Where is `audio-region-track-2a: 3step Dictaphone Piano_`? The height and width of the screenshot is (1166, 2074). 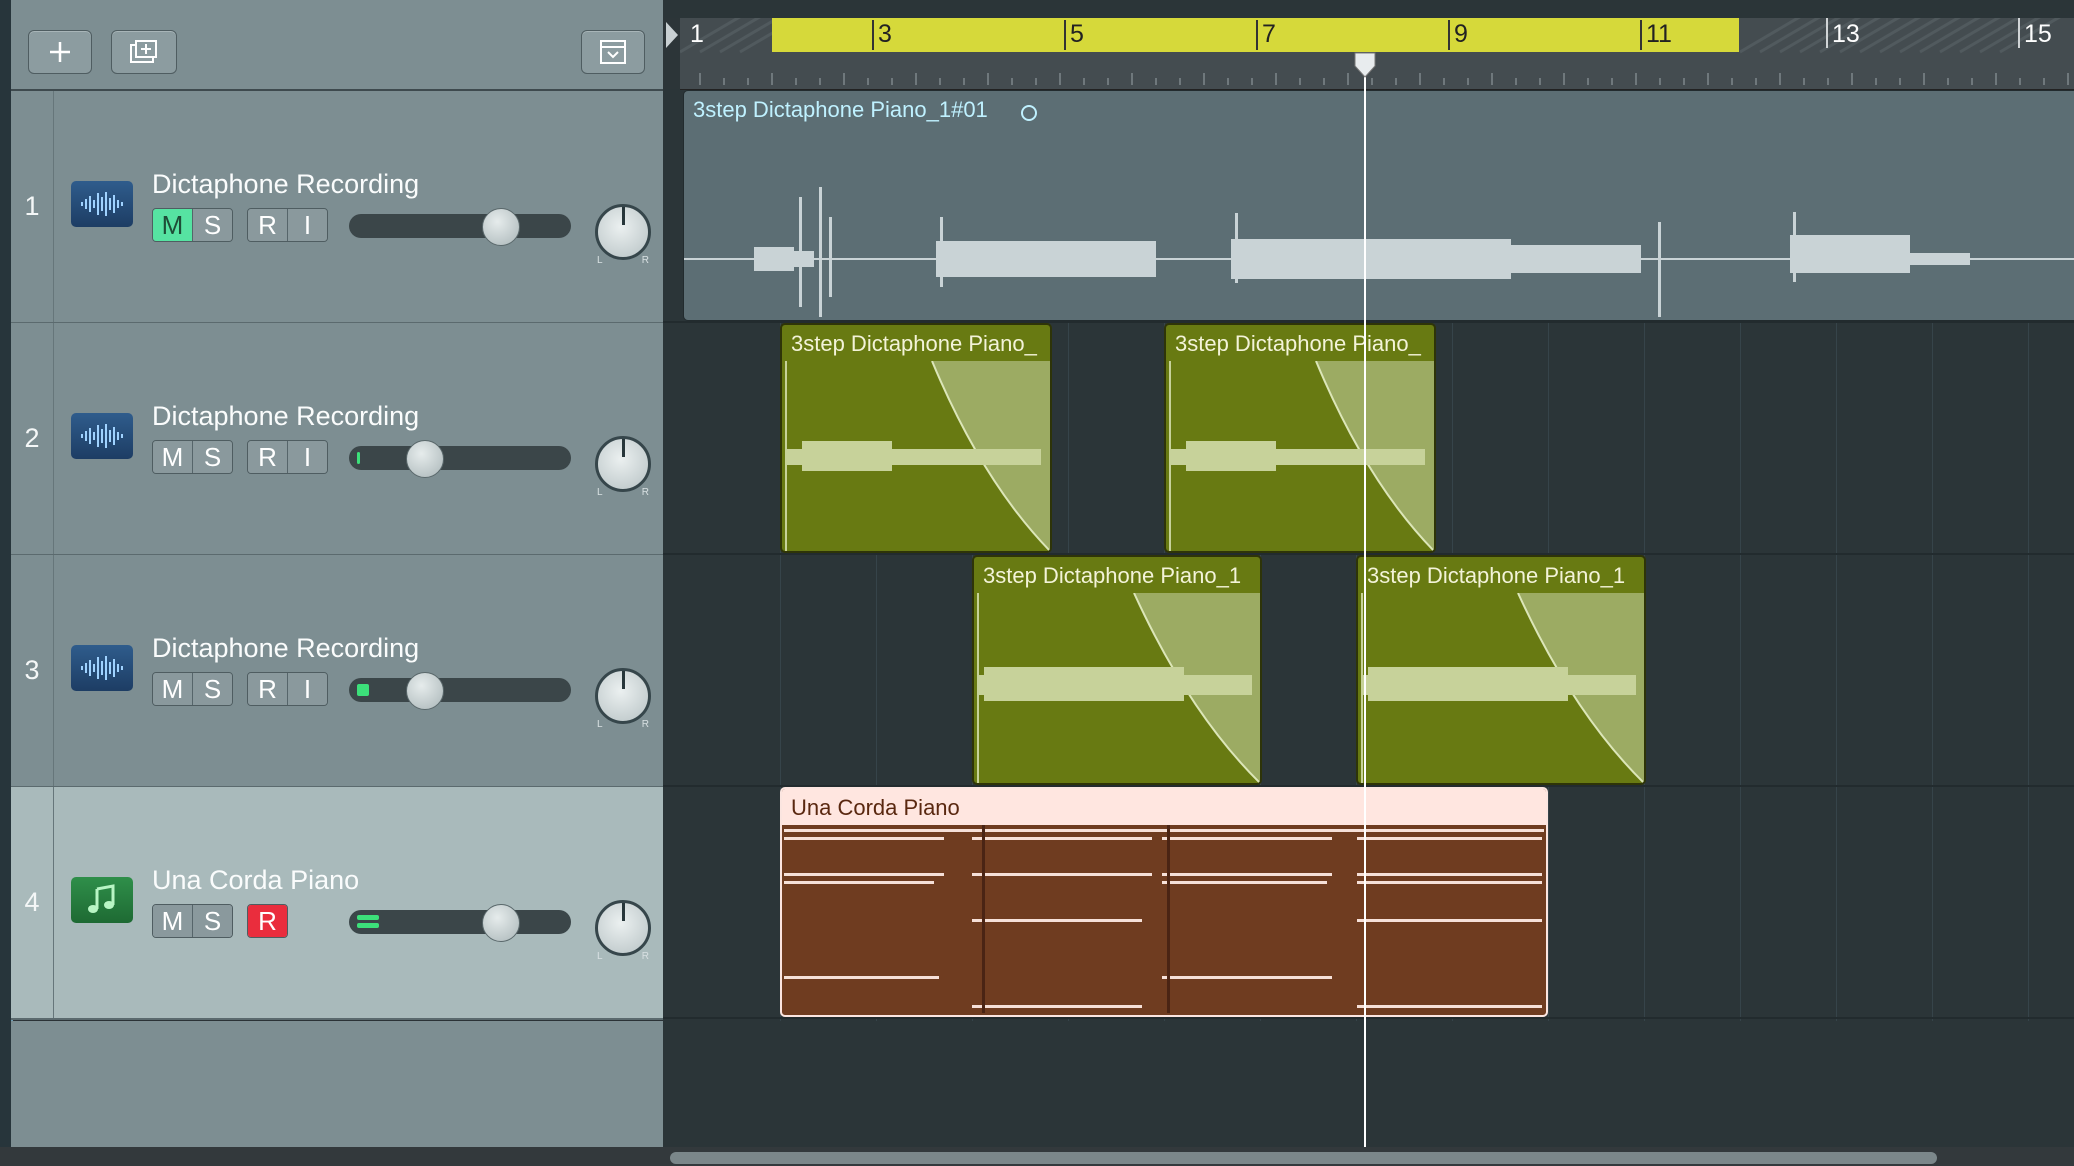
audio-region-track-2a: 3step Dictaphone Piano_ is located at coordinates (916, 438).